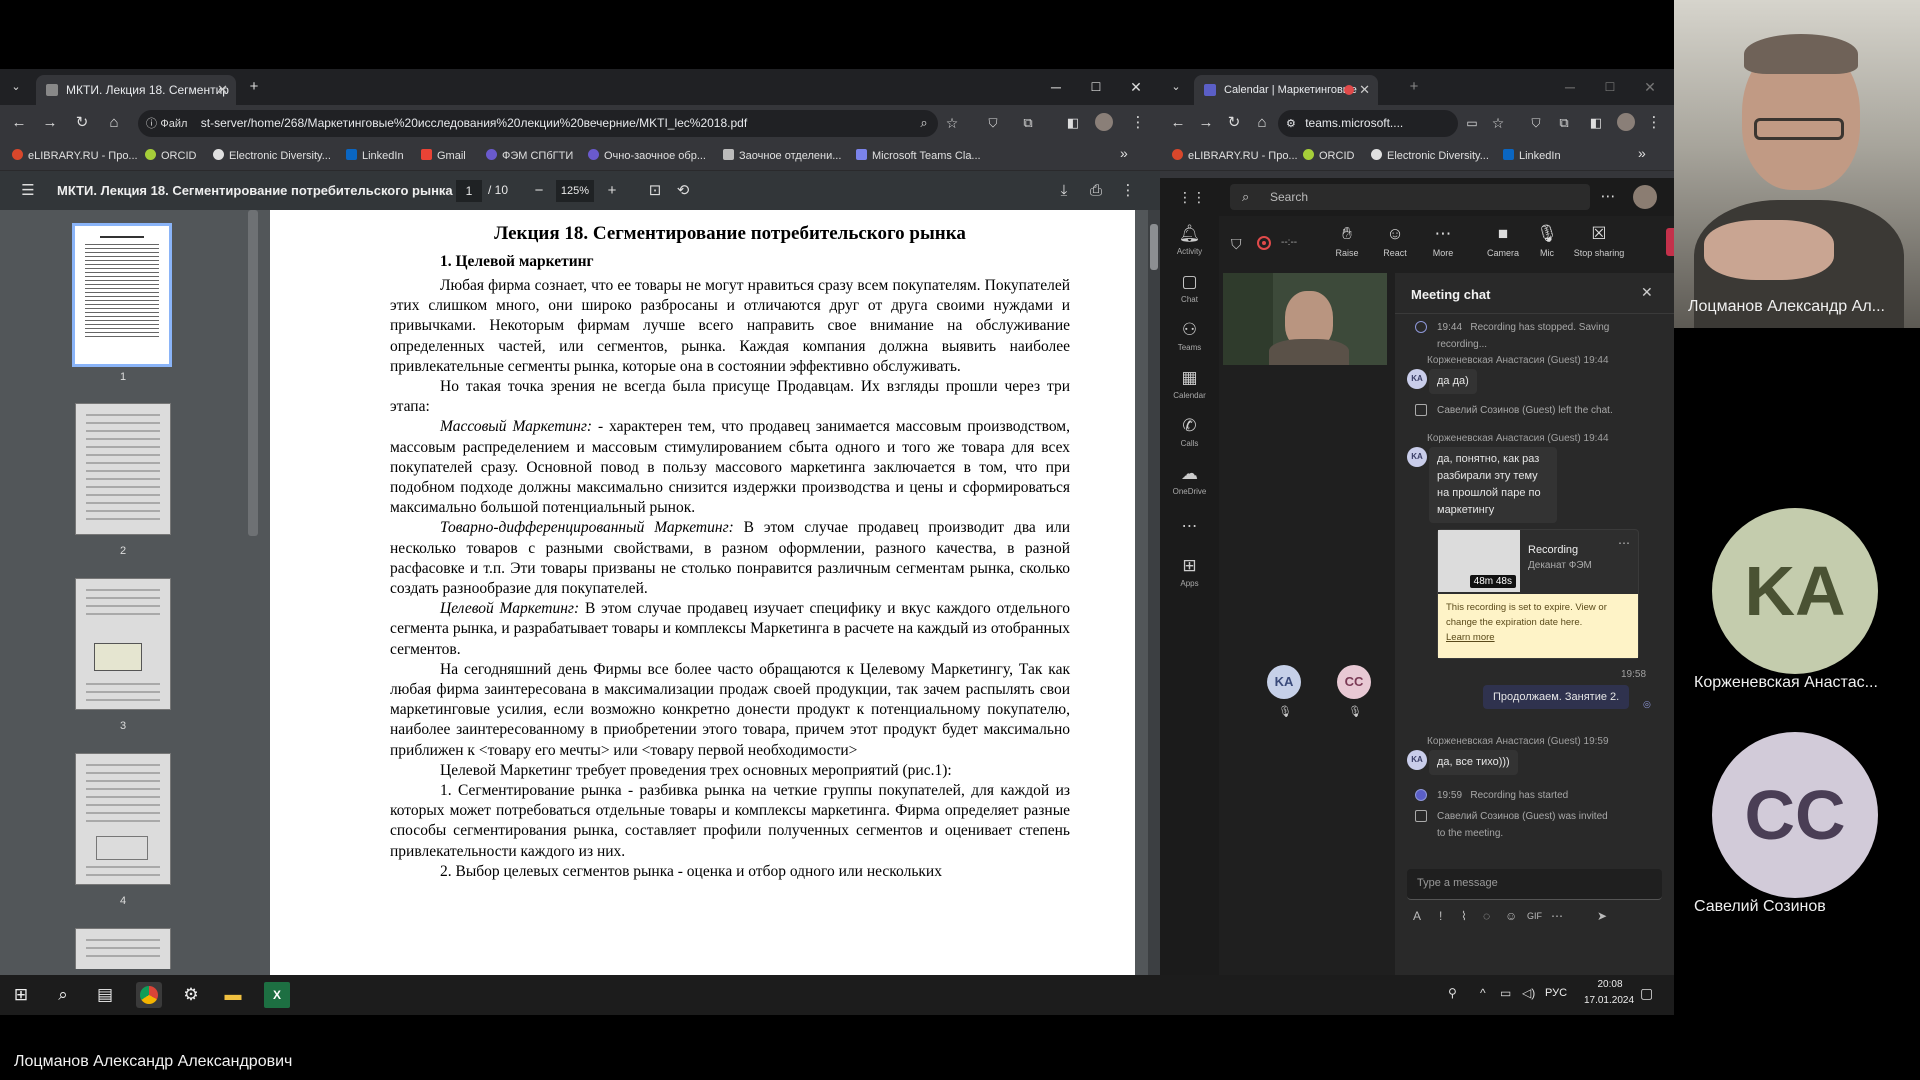 This screenshot has width=1920, height=1080. What do you see at coordinates (539, 191) in the screenshot?
I see `zoom-out-icon: −` at bounding box center [539, 191].